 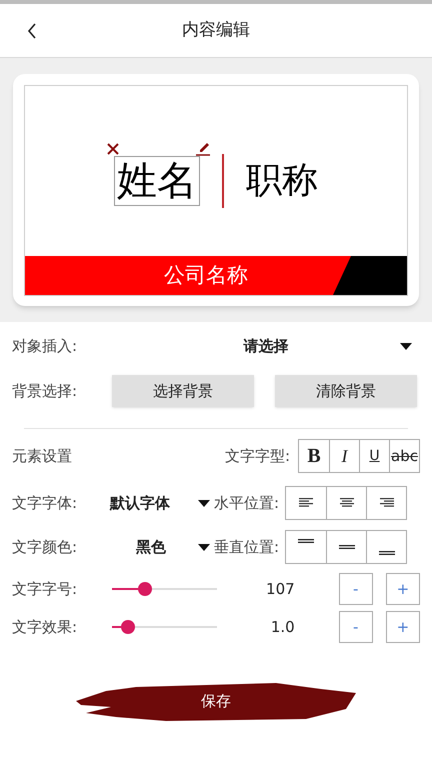 I want to click on name-text: 姓名, so click(x=157, y=181).